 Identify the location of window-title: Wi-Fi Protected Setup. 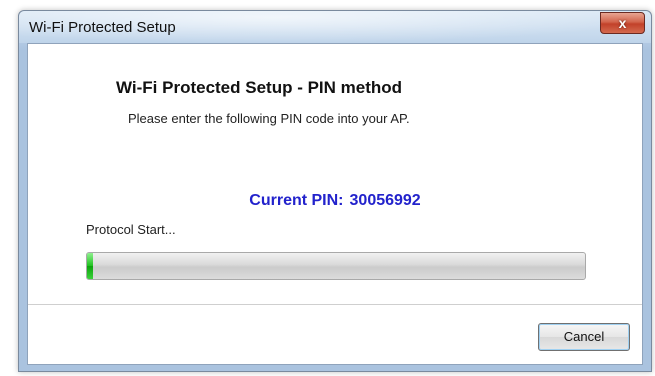
(102, 27).